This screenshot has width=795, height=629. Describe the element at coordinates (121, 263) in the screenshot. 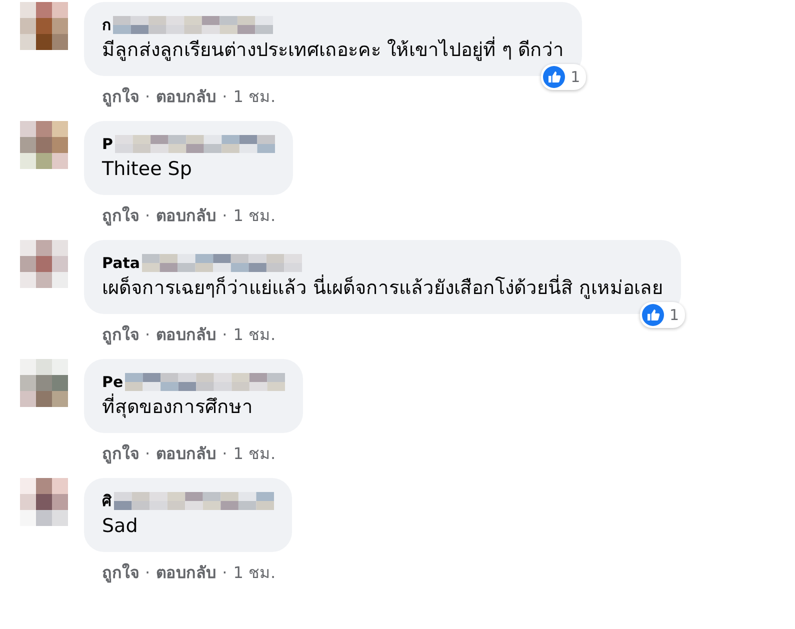

I see `author-link: Pata` at that location.